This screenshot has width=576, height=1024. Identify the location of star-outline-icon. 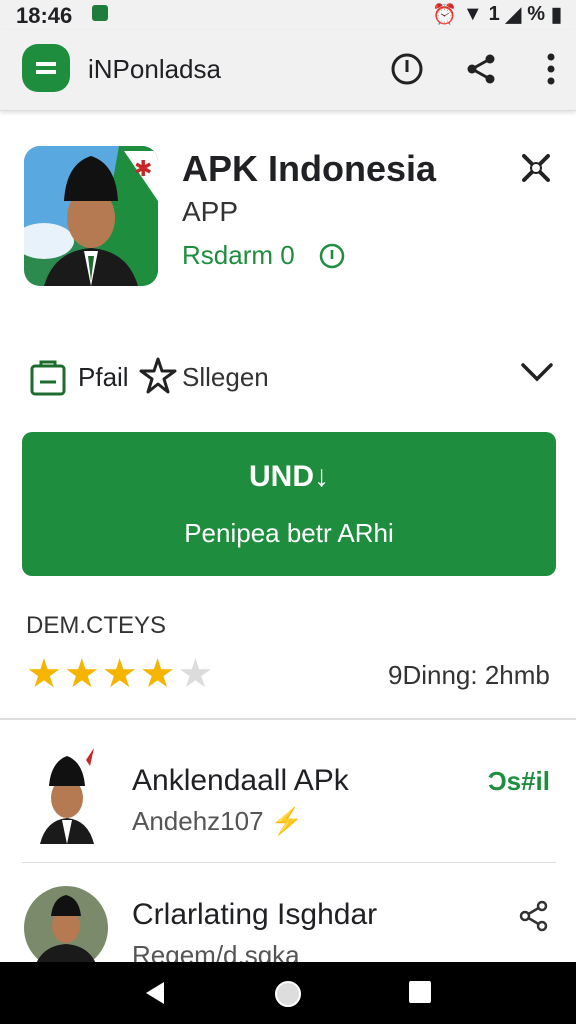
(158, 379).